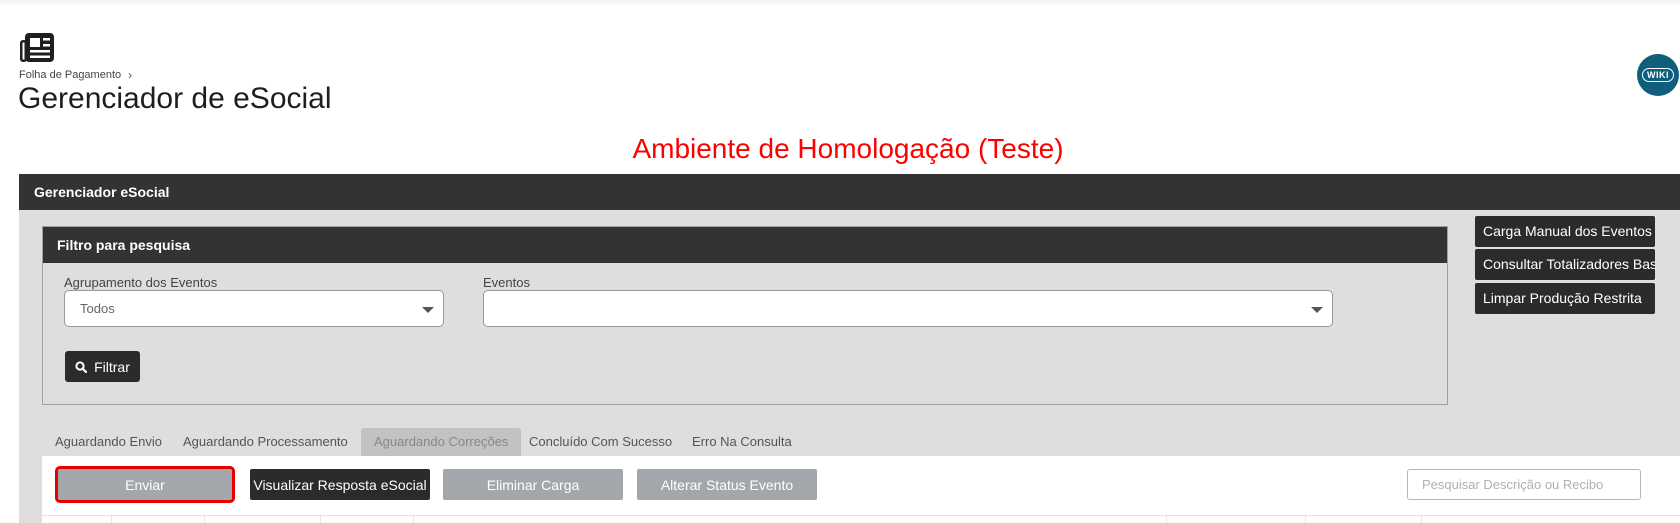 This screenshot has height=523, width=1680. I want to click on totalizers-button: Consultar Totalizadores Base, so click(1565, 264).